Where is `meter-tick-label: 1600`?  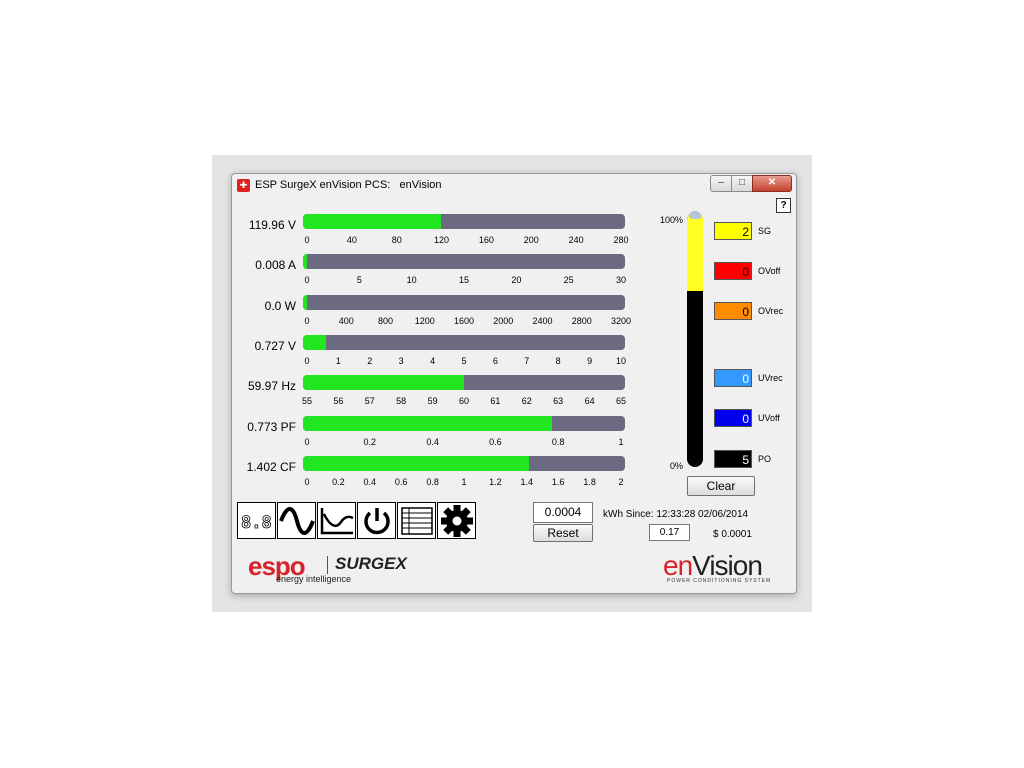 meter-tick-label: 1600 is located at coordinates (464, 321).